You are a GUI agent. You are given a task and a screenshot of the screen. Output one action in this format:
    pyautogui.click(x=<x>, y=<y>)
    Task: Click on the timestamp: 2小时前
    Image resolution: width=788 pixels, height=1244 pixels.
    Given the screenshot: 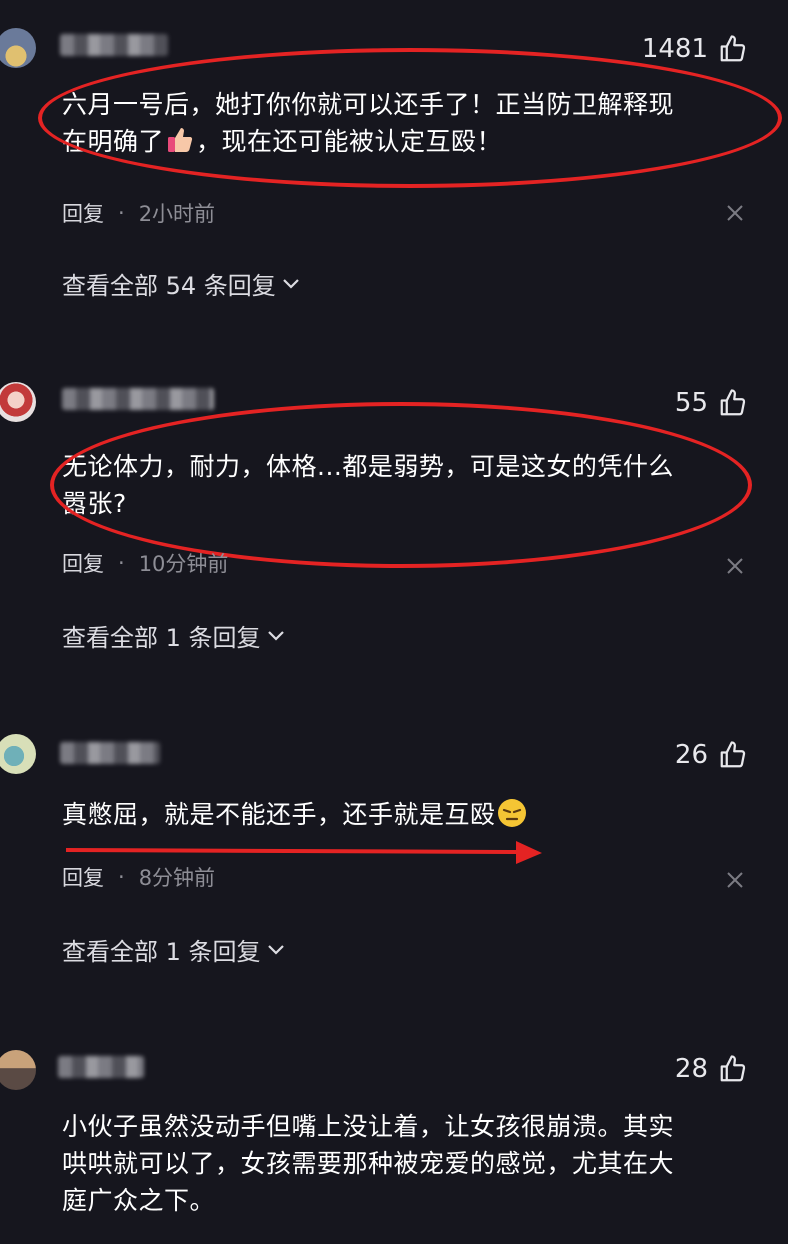 What is the action you would take?
    pyautogui.click(x=177, y=214)
    